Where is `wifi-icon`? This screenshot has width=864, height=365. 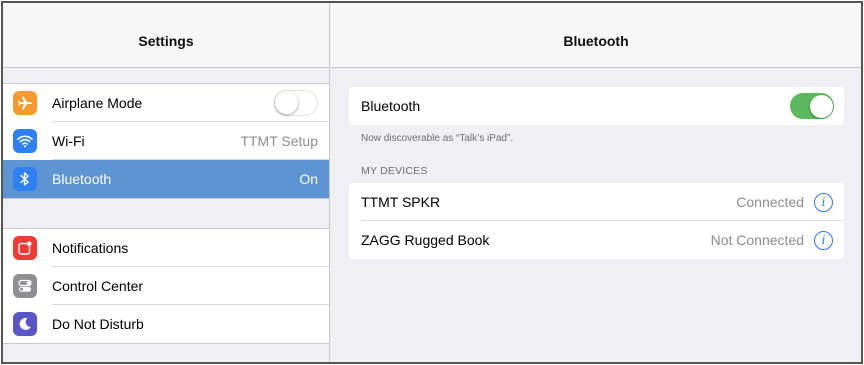
wifi-icon is located at coordinates (25, 141).